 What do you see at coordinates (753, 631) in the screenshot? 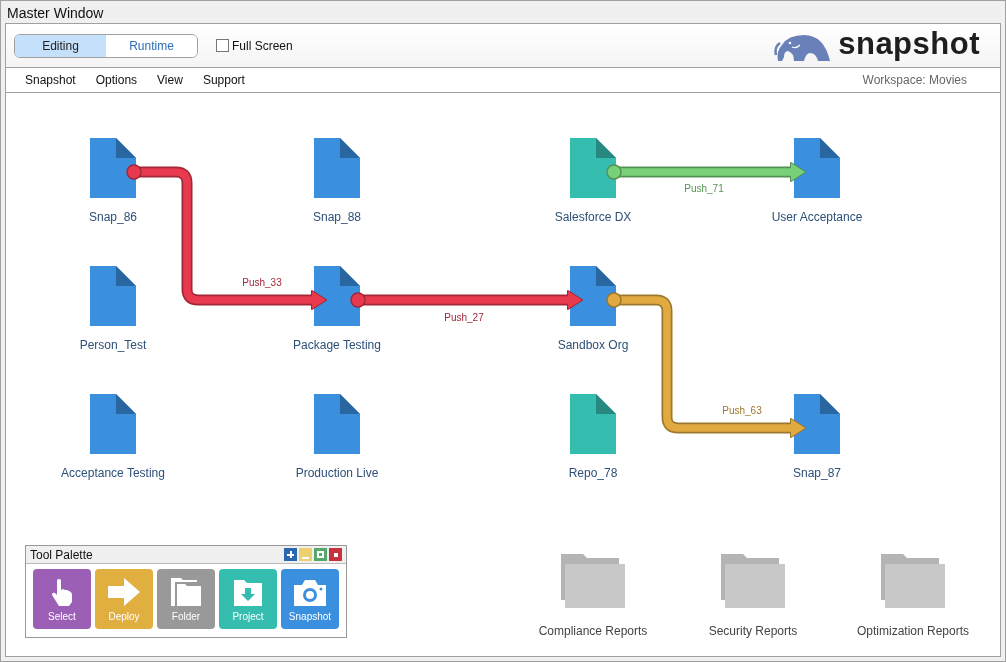
I see `folder-label: Security Reports` at bounding box center [753, 631].